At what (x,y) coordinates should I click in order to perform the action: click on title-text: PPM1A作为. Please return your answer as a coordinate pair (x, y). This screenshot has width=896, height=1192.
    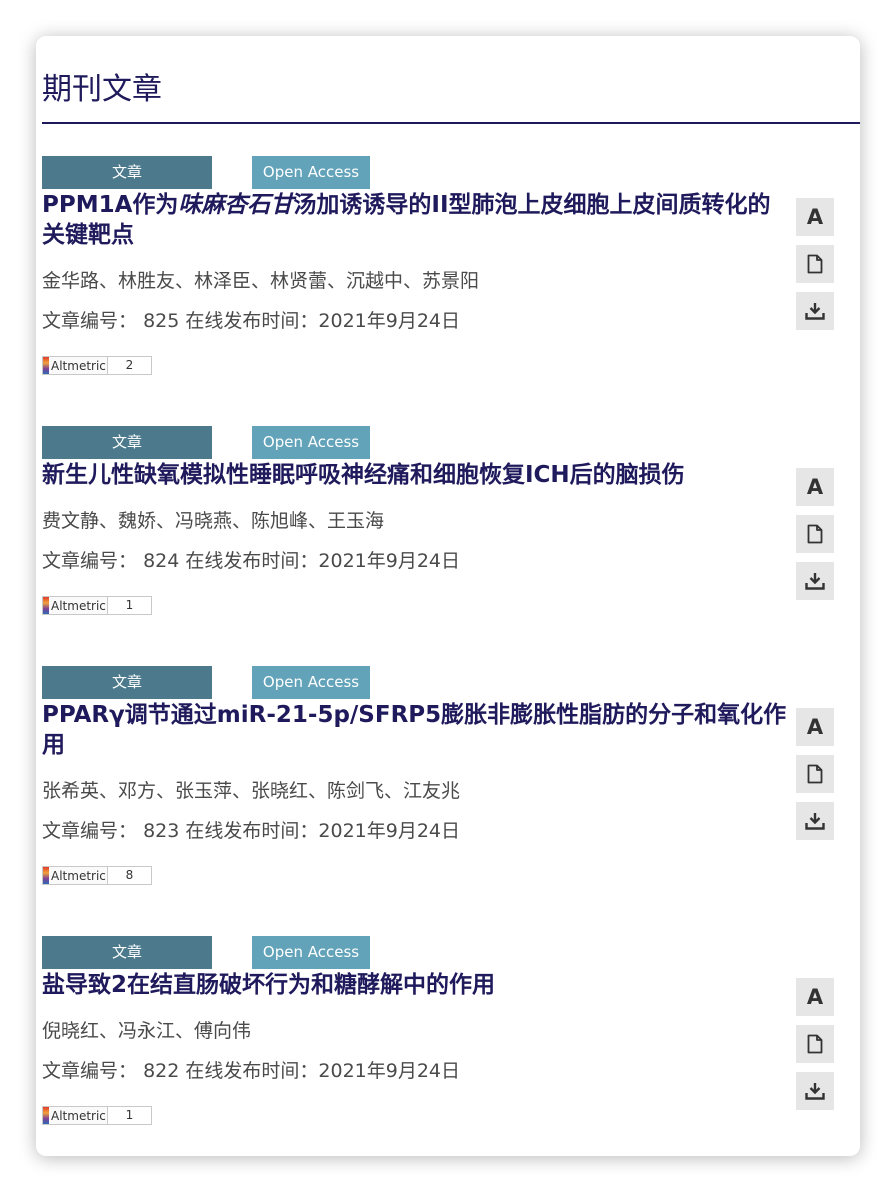
    Looking at the image, I should click on (110, 205).